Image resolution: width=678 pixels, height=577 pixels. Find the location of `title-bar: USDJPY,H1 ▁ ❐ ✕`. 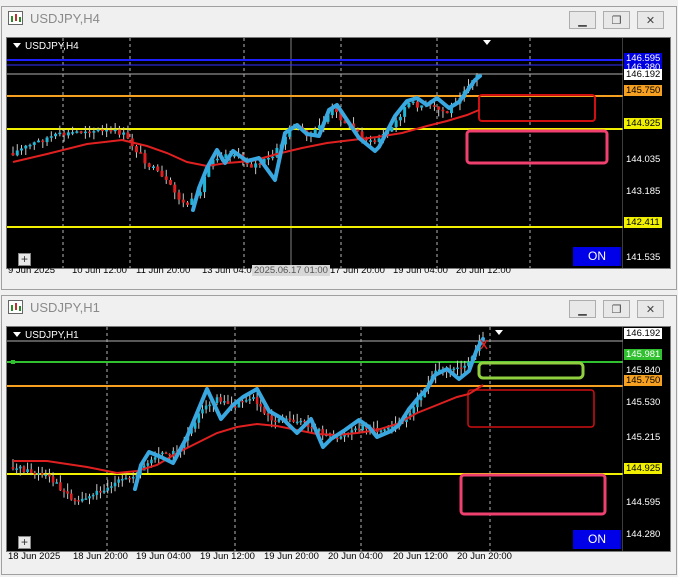

title-bar: USDJPY,H1 ▁ ❐ ✕ is located at coordinates (339, 307).